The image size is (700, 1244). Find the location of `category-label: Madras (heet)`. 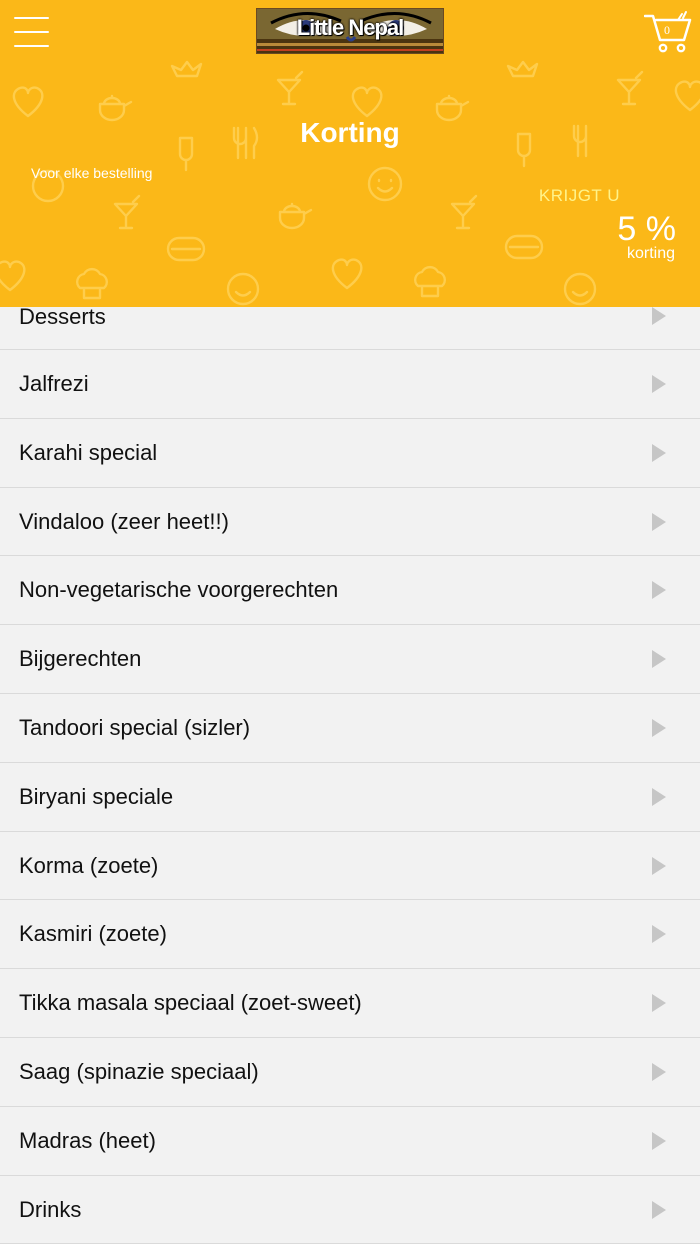

category-label: Madras (heet) is located at coordinates (87, 1140).